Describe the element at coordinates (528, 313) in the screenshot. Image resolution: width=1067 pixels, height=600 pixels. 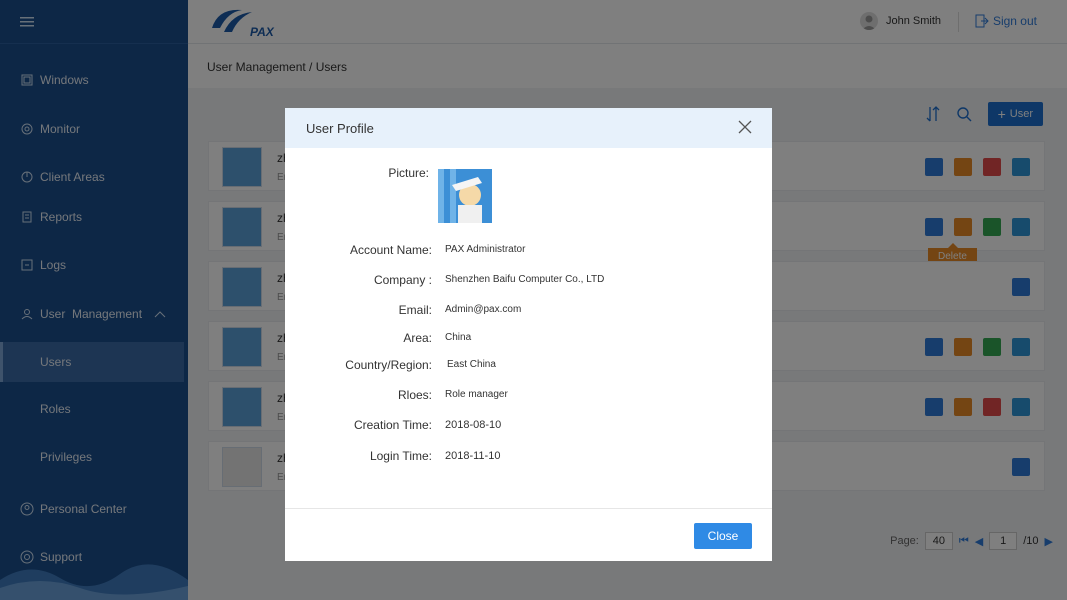
I see `email-field: Email: Admin@pax.com` at that location.